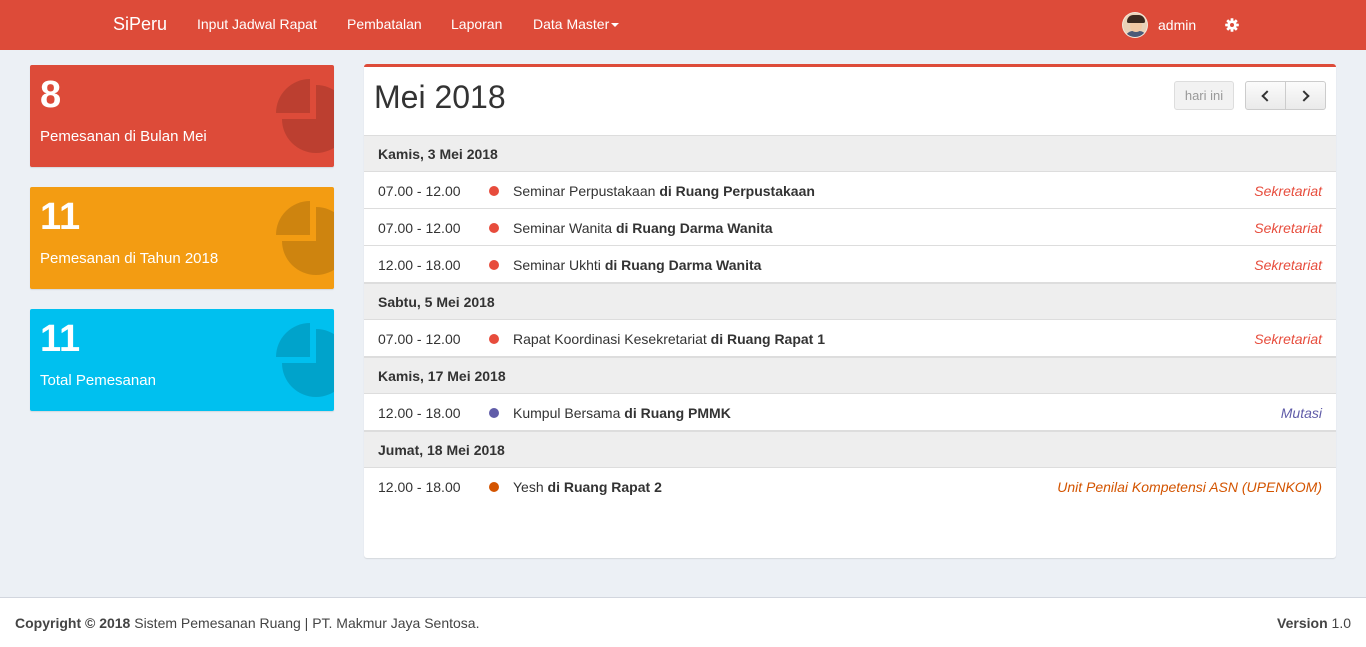 This screenshot has height=647, width=1366. Describe the element at coordinates (182, 116) in the screenshot. I see `stat-box-bulan: 8 Pemesanan di Bulan Mei` at that location.